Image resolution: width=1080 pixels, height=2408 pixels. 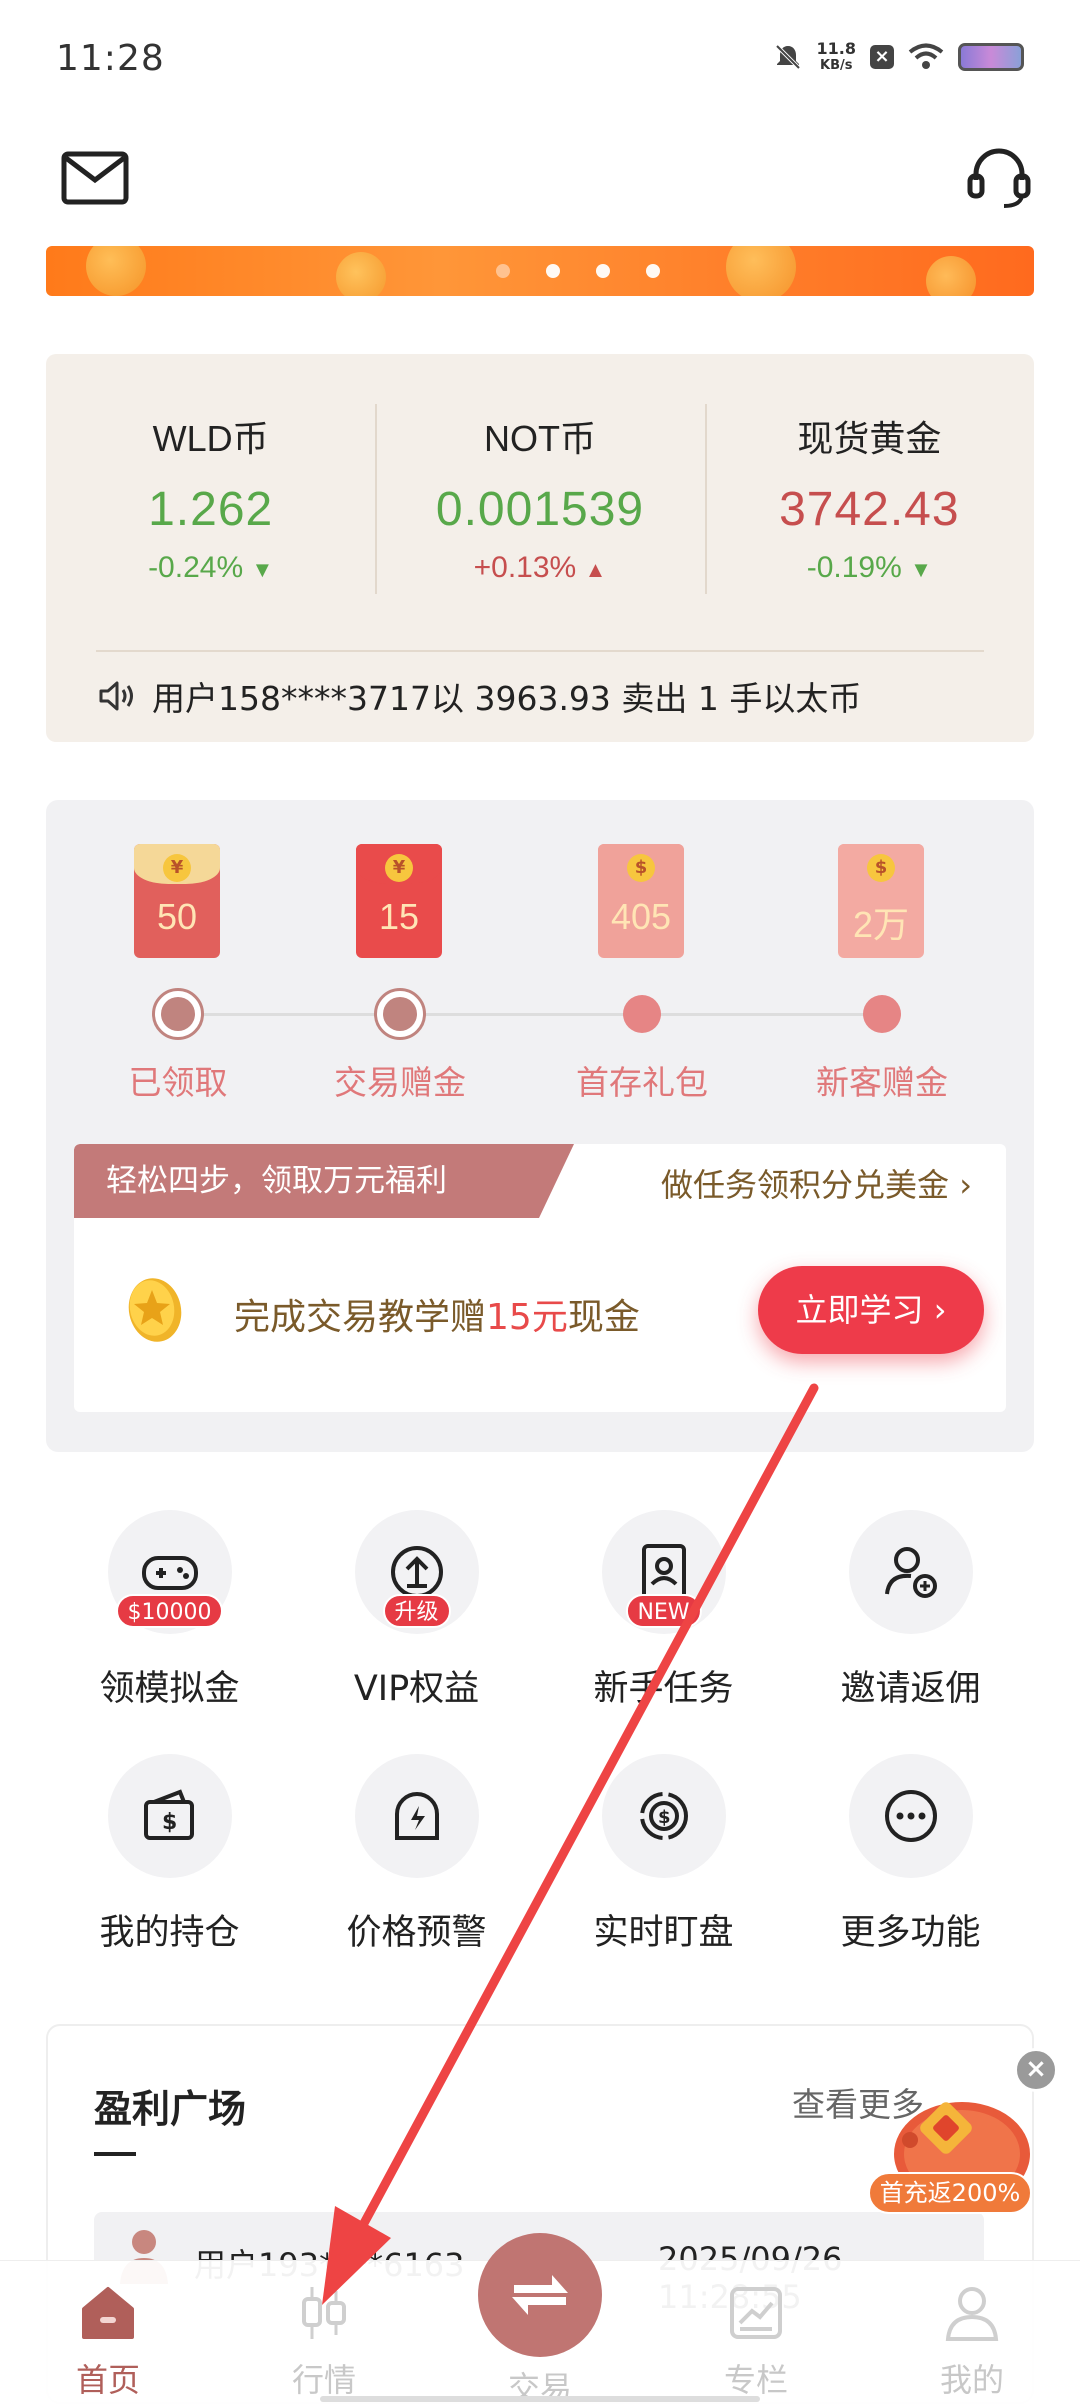 What do you see at coordinates (910, 1933) in the screenshot?
I see `feature-label: 更多功能` at bounding box center [910, 1933].